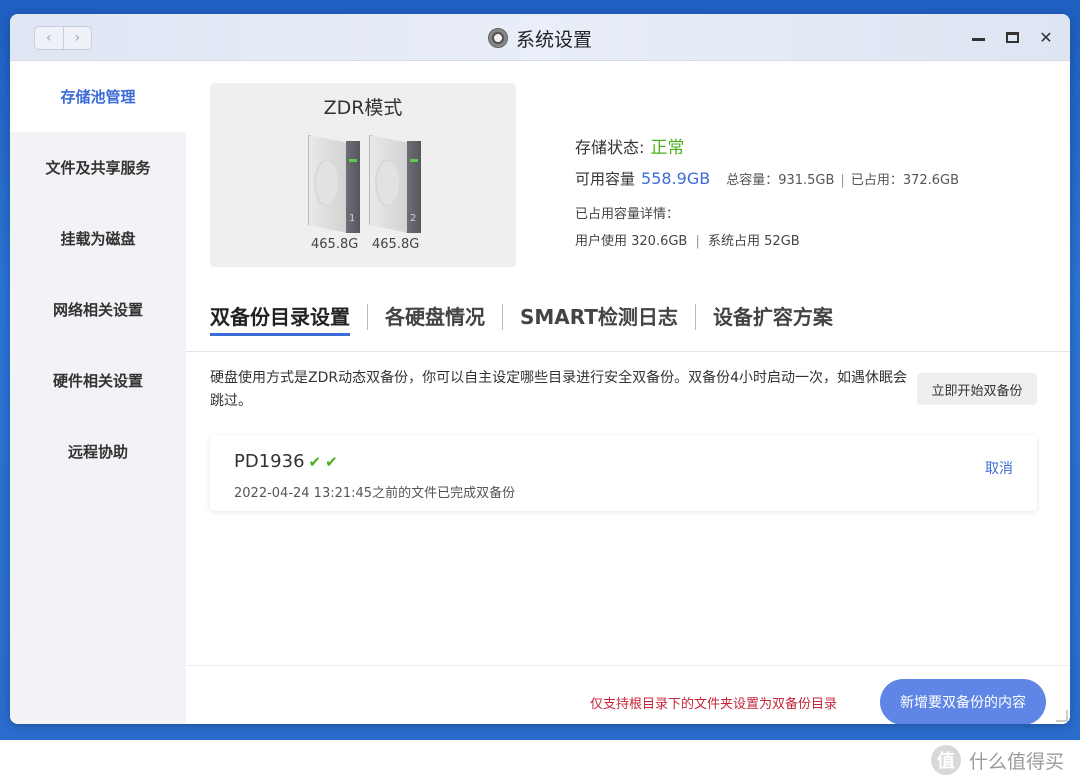 Image resolution: width=1080 pixels, height=784 pixels. I want to click on used-capacity: 已占用：372.6GB, so click(905, 180).